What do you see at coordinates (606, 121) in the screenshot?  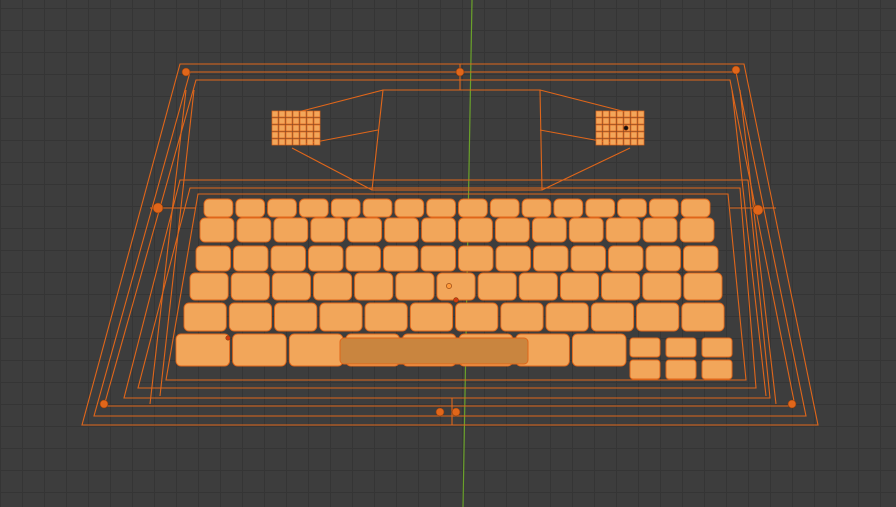 I see `speaker-hole` at bounding box center [606, 121].